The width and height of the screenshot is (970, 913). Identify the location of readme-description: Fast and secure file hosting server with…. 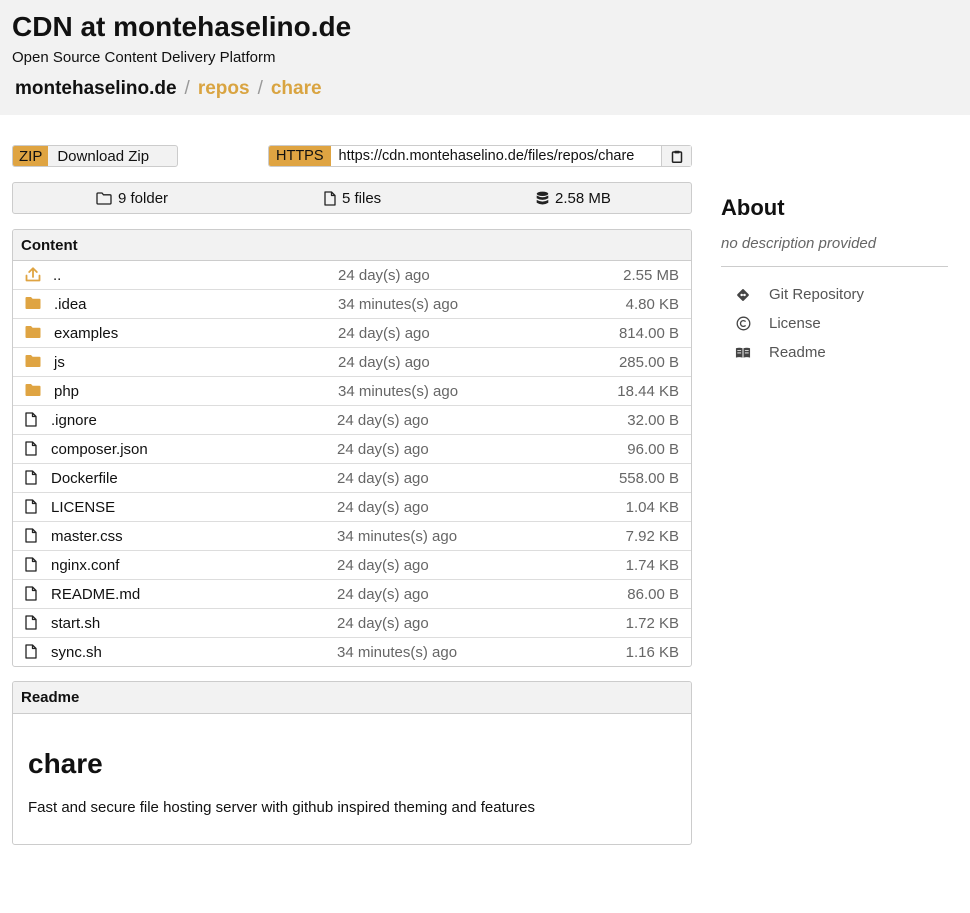
(281, 807).